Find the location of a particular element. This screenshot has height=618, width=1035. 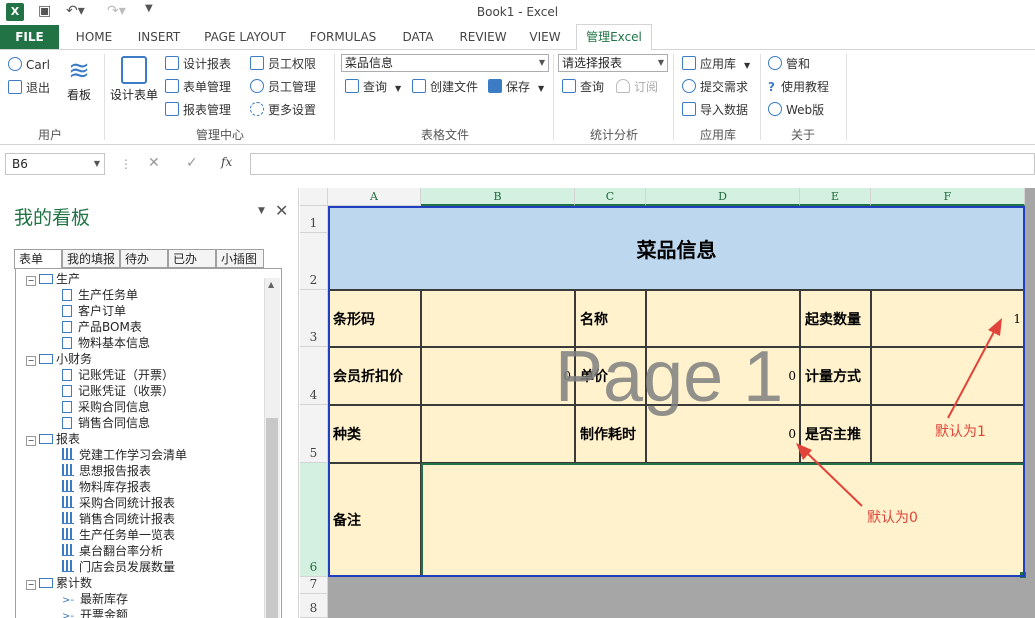

pane-tab-todo: 待办 is located at coordinates (144, 258).